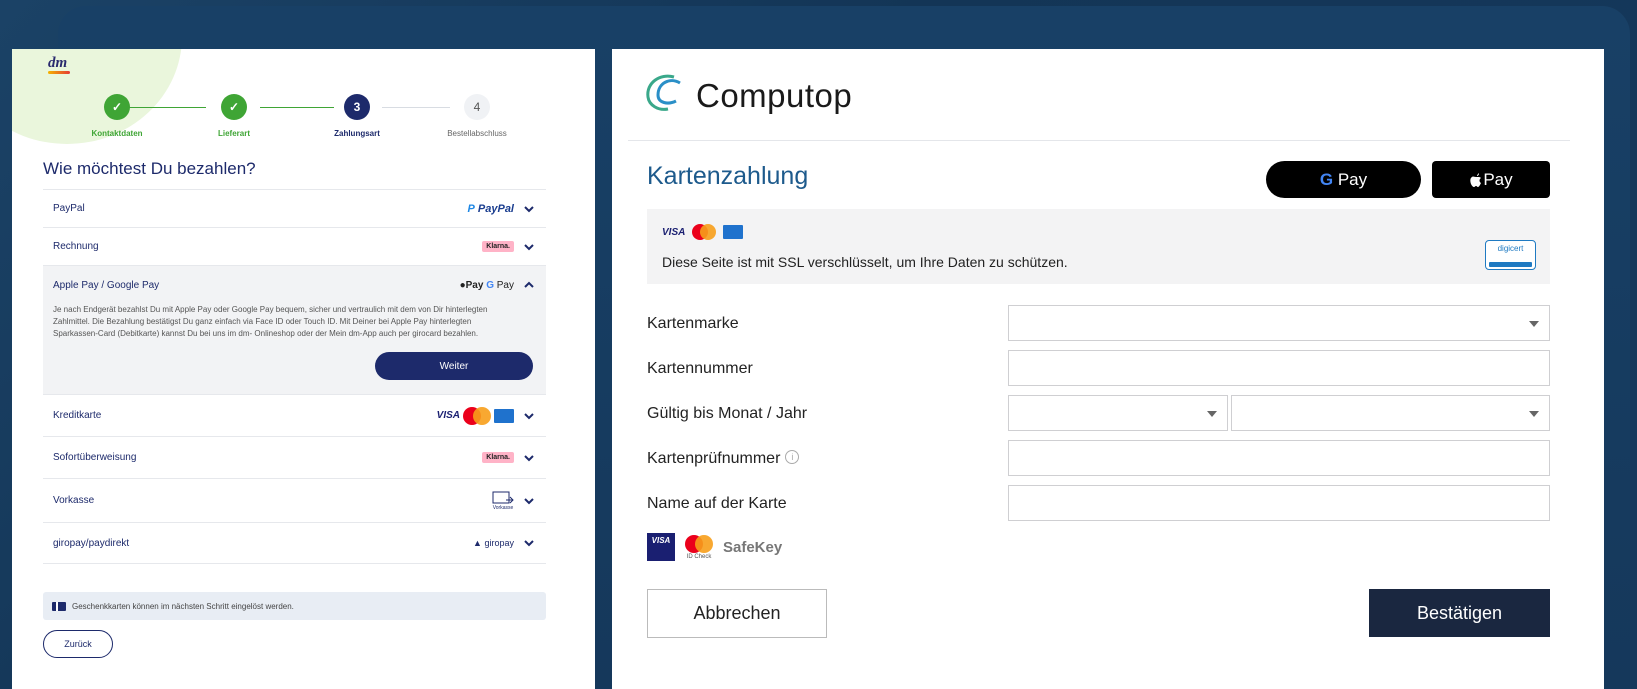 The image size is (1637, 689). What do you see at coordinates (357, 107) in the screenshot?
I see `step-number: 3` at bounding box center [357, 107].